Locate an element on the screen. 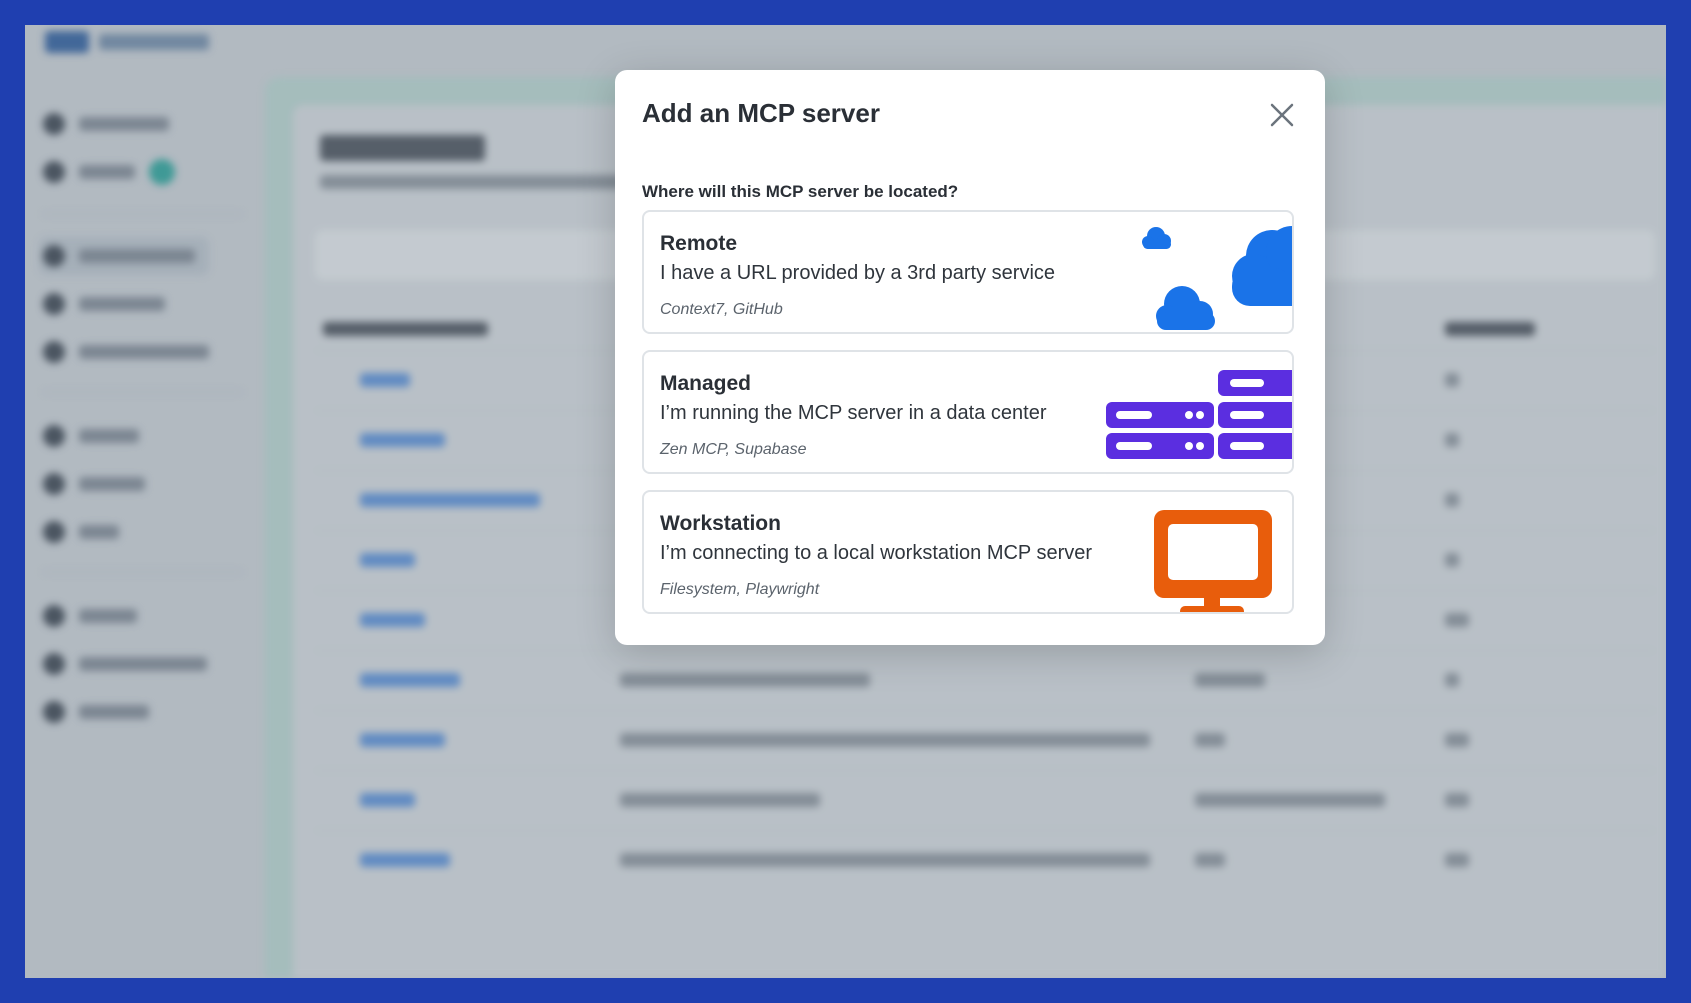 This screenshot has width=1691, height=1003. server-rack-icon is located at coordinates (1199, 414).